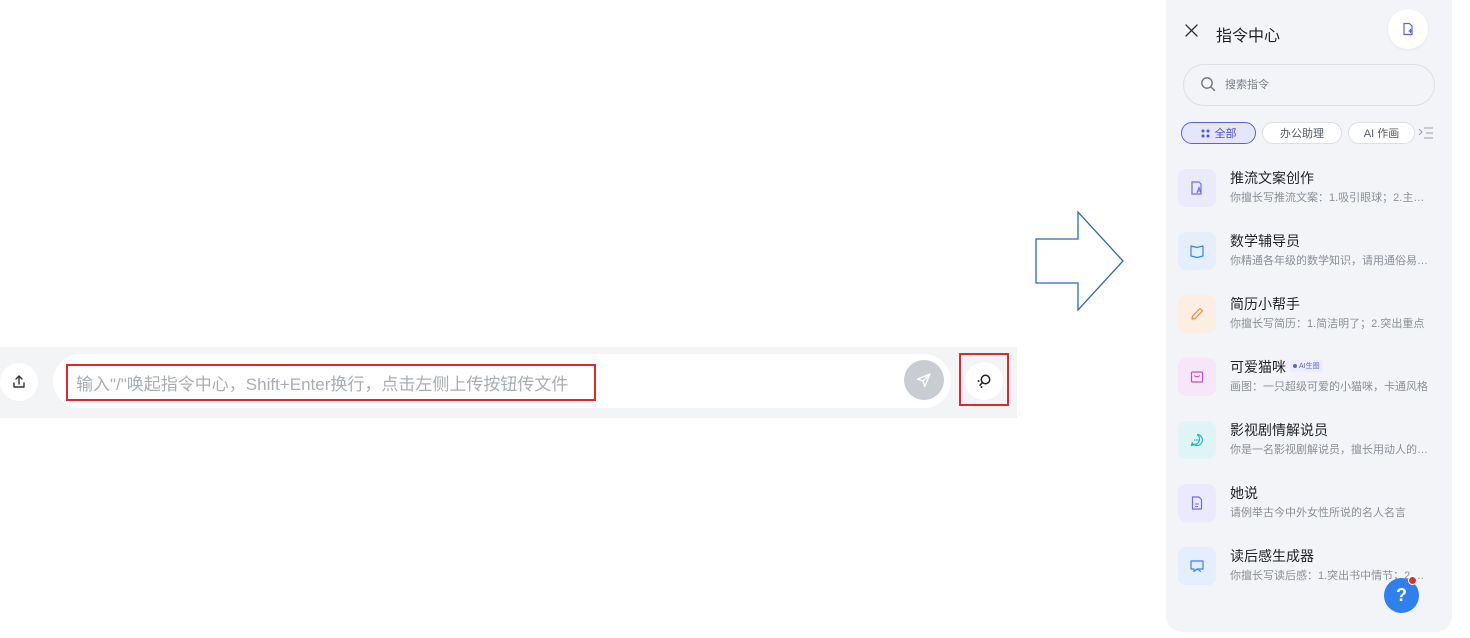  Describe the element at coordinates (1327, 324) in the screenshot. I see `command-item-description: 你擅长写简历：1.简洁明了；2.突出重点` at that location.